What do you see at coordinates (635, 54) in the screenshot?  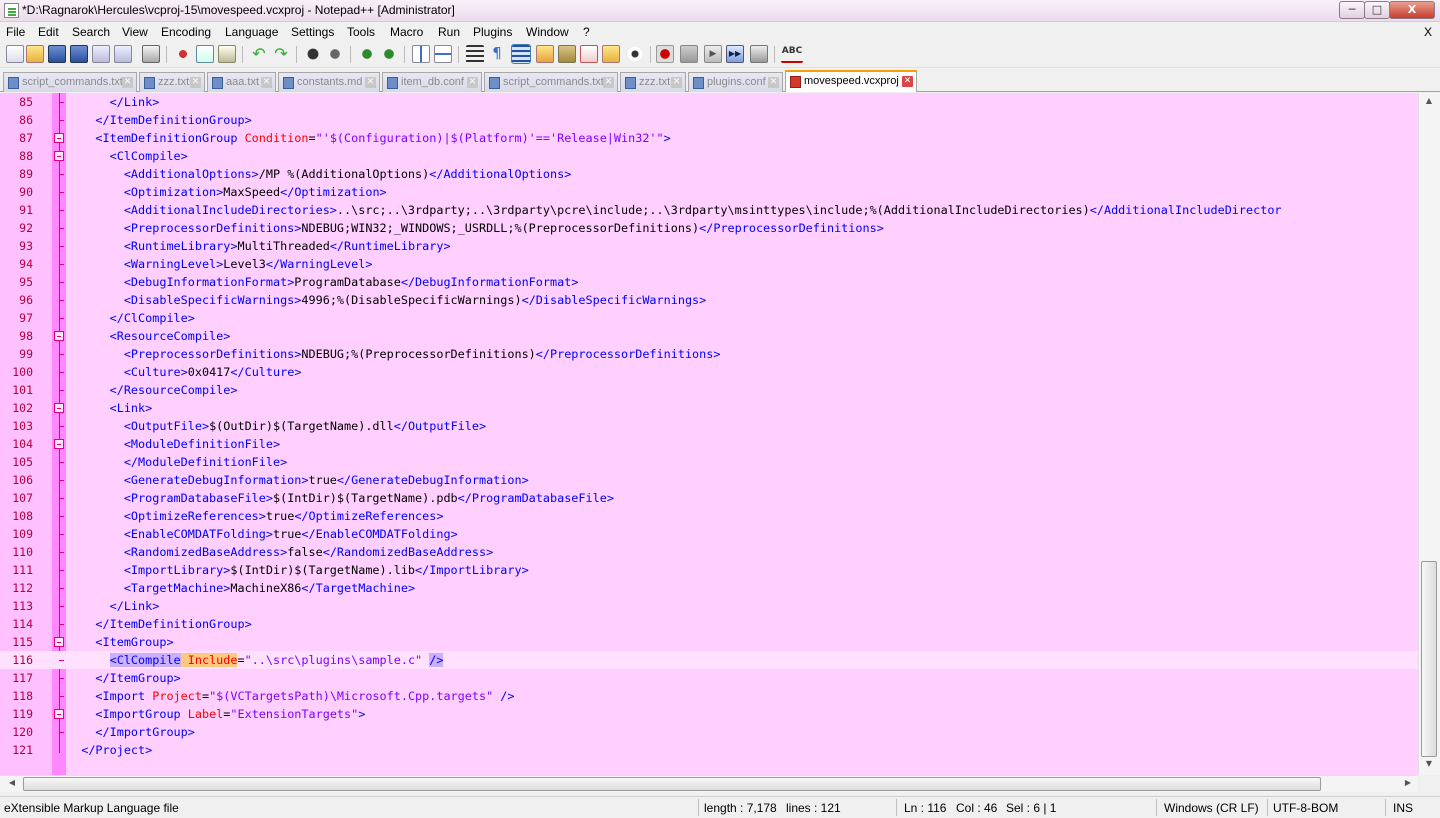 I see `monitoring-icon` at bounding box center [635, 54].